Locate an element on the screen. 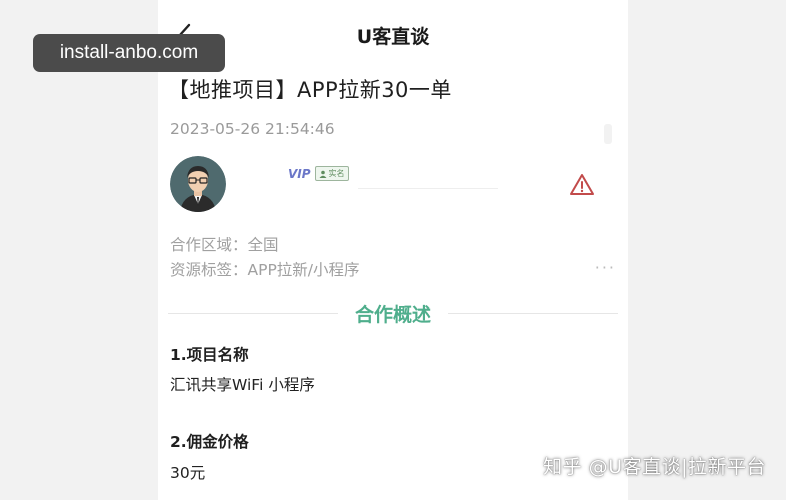 The image size is (786, 500). verified-label: 实名 is located at coordinates (336, 173).